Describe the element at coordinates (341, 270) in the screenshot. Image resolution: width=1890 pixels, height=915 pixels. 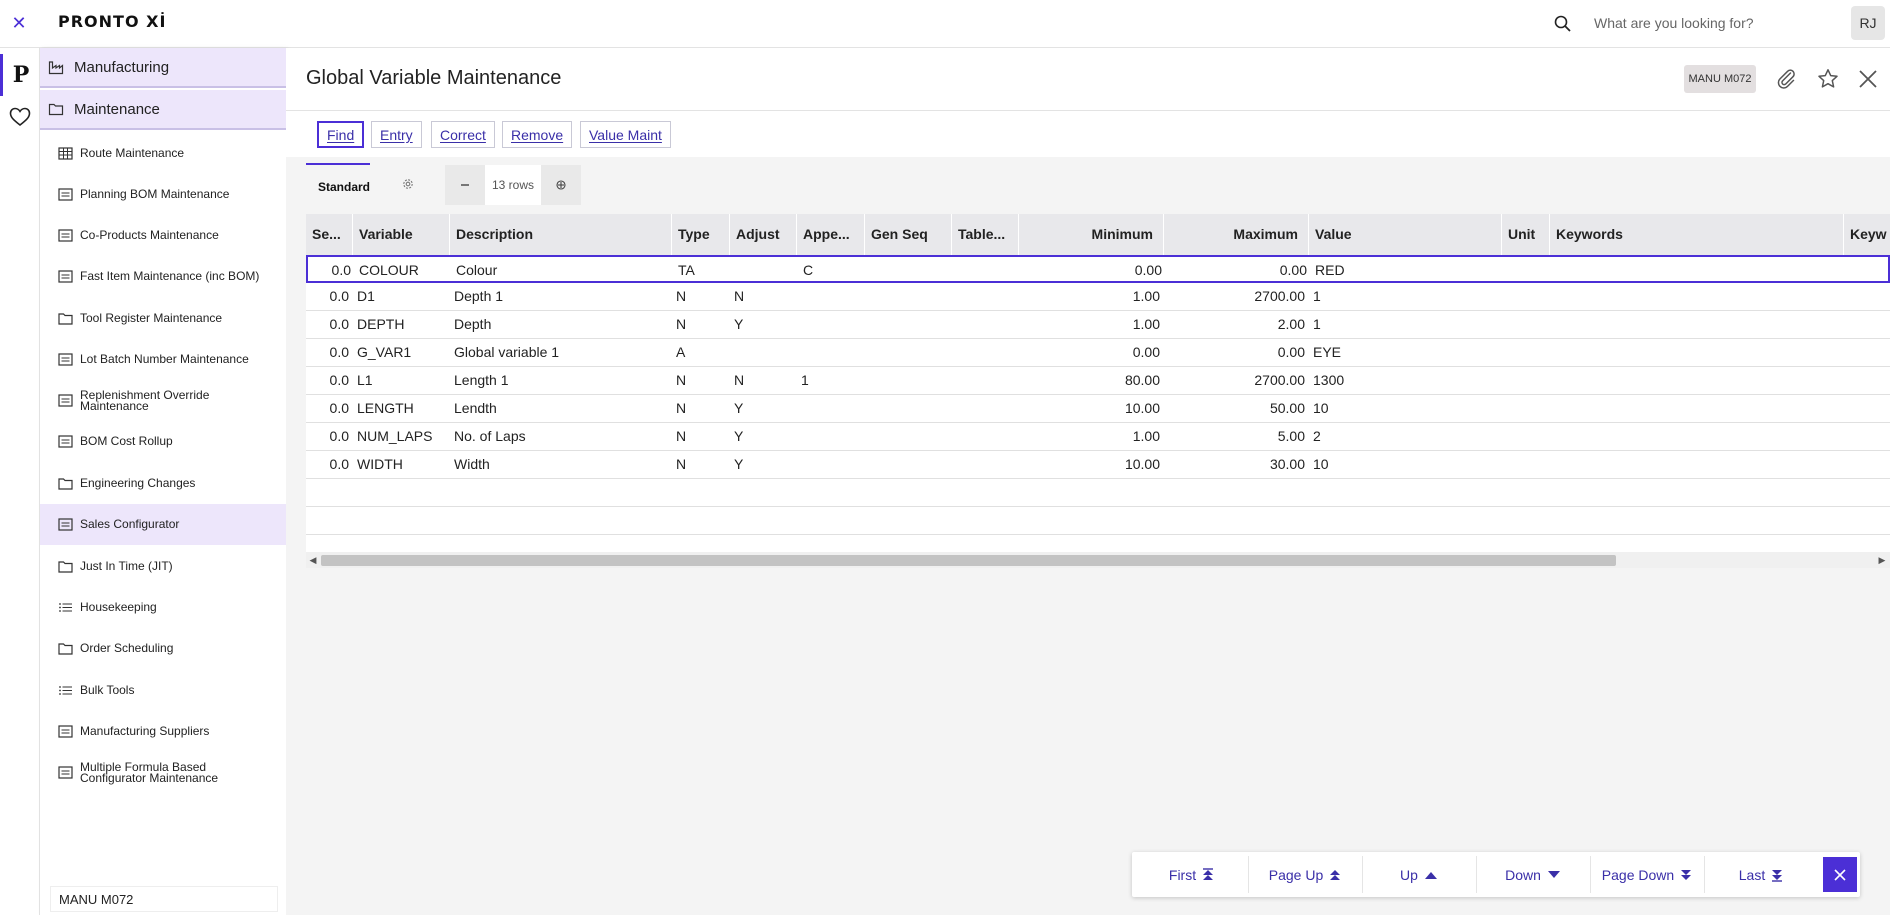
I see `cell-seq: 0.0` at that location.